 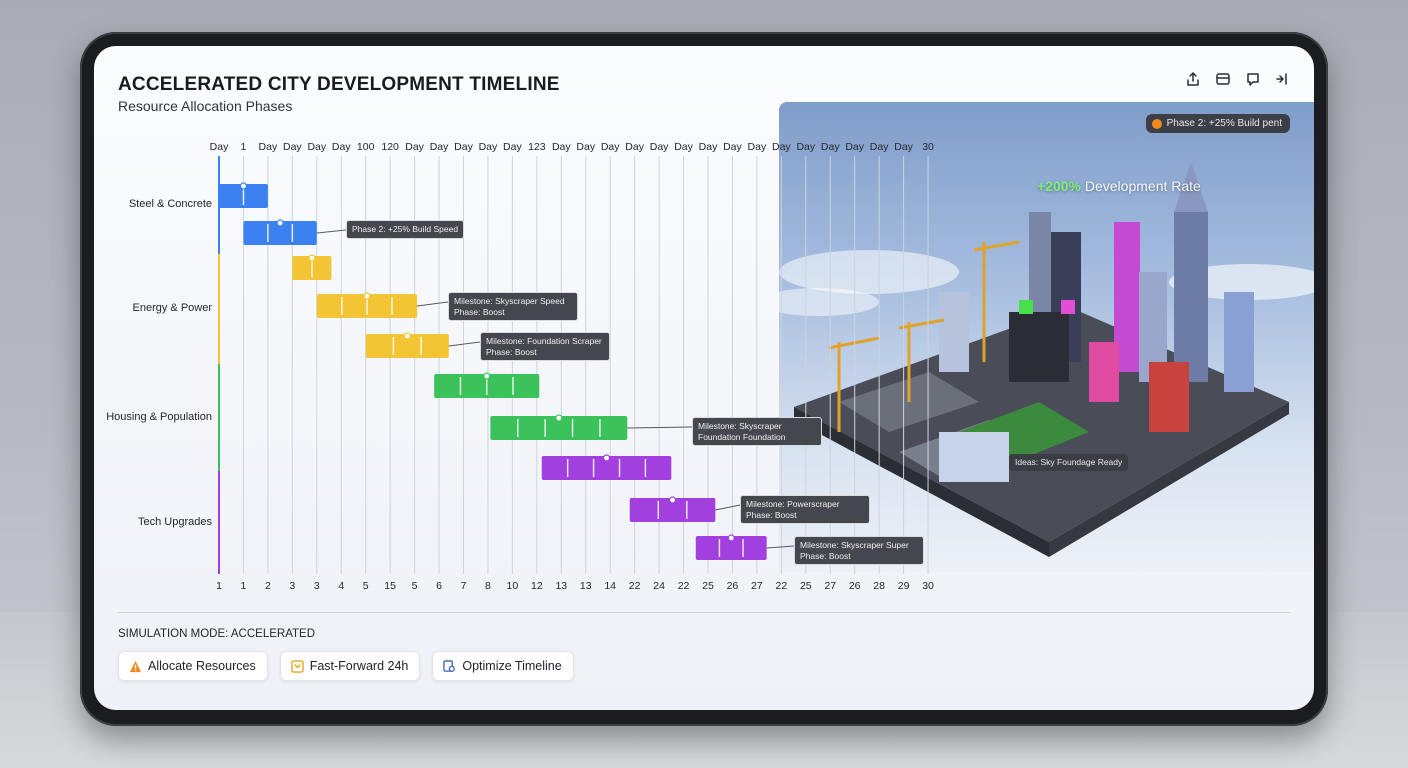 What do you see at coordinates (159, 416) in the screenshot?
I see `row-label: Housing & Population` at bounding box center [159, 416].